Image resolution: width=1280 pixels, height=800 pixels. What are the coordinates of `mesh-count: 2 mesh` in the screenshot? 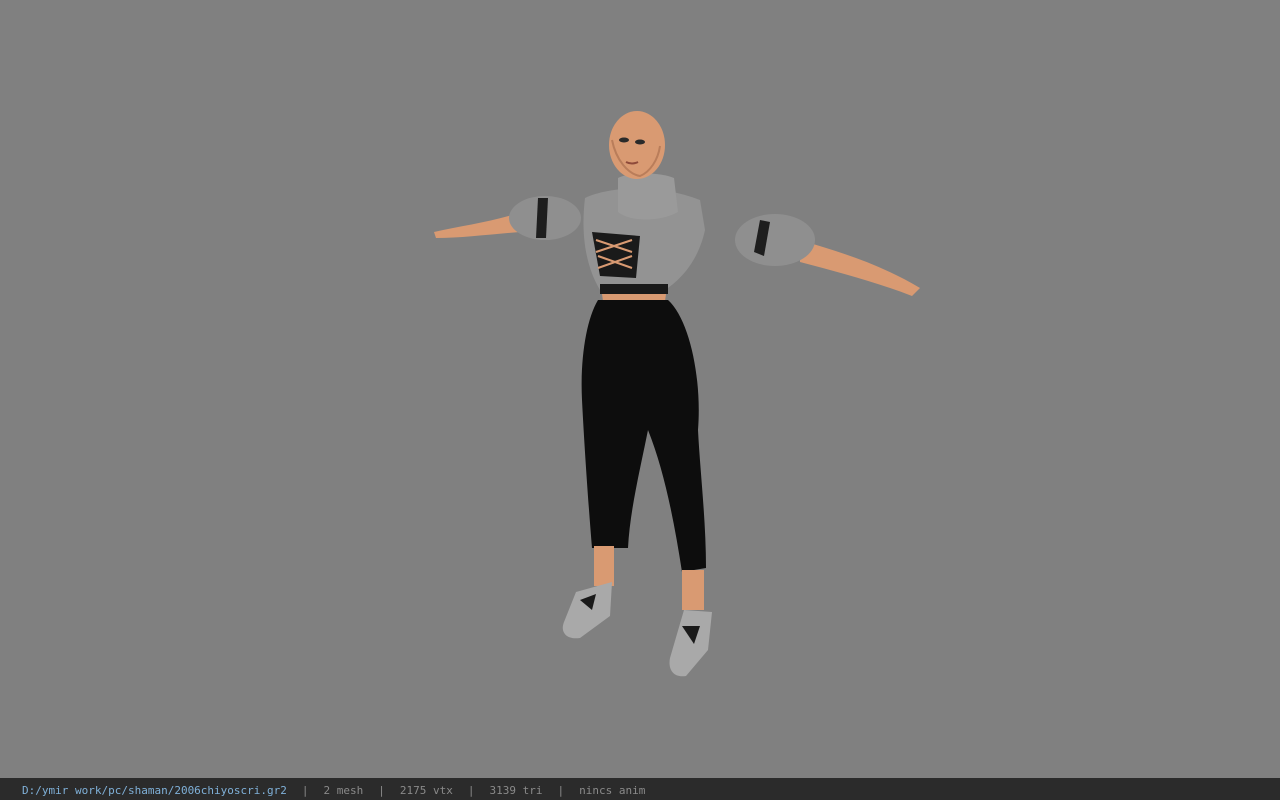 It's located at (343, 790).